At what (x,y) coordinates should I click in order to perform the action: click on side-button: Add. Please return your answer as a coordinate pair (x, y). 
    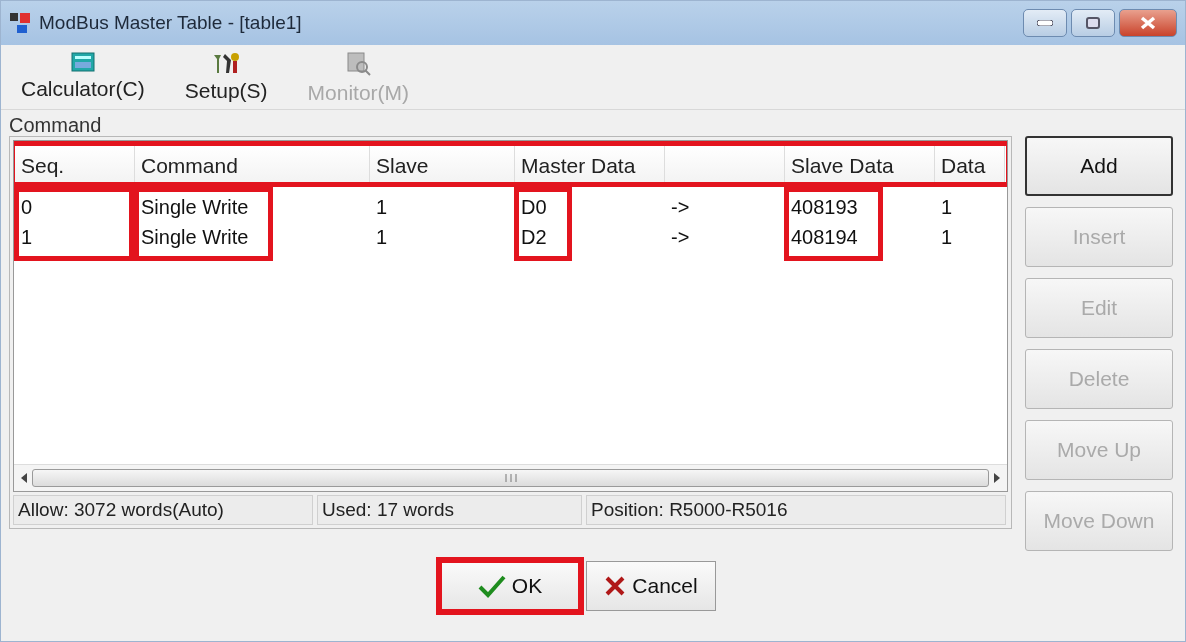
    Looking at the image, I should click on (1099, 166).